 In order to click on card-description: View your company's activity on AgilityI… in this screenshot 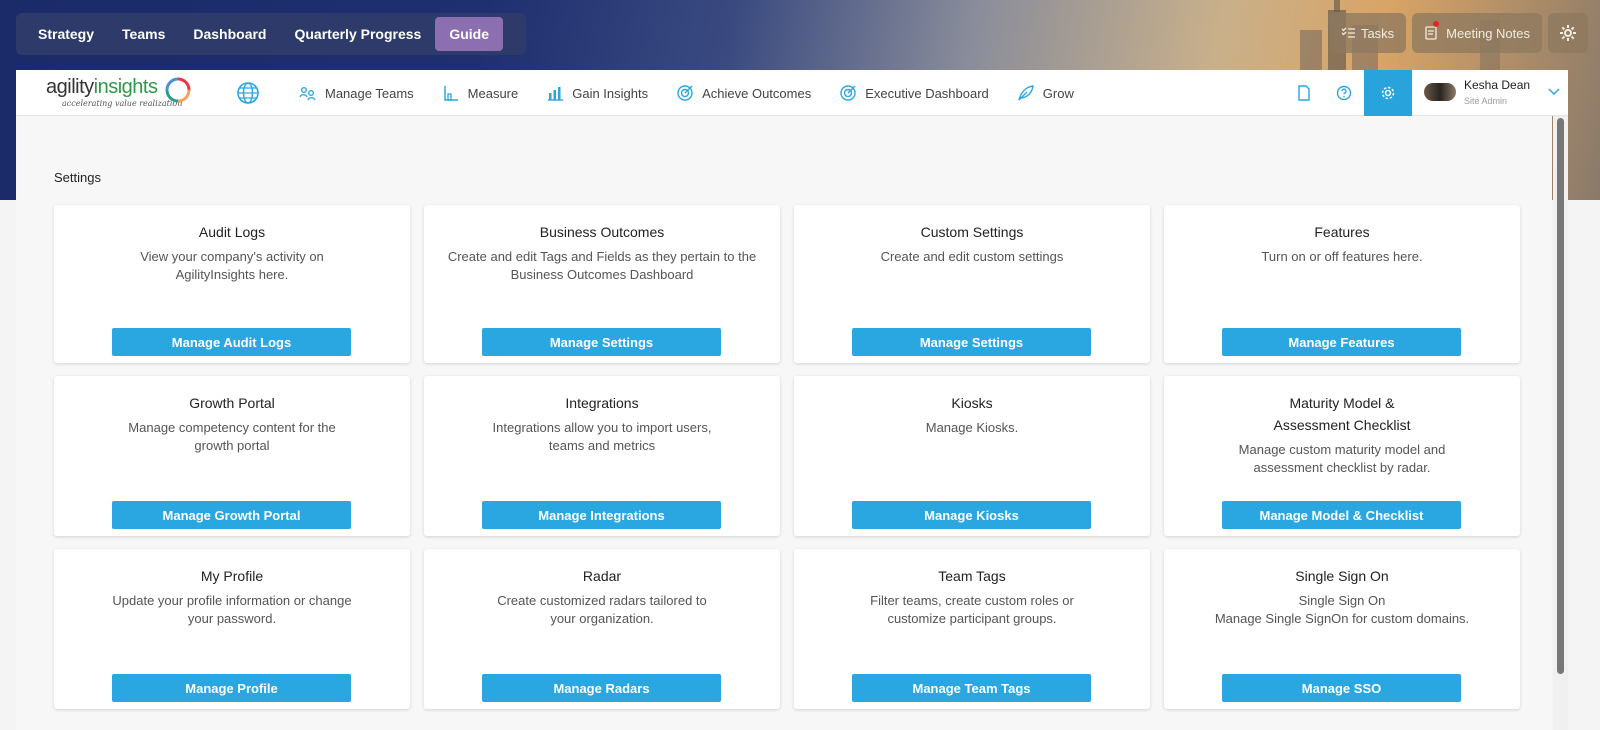, I will do `click(232, 265)`.